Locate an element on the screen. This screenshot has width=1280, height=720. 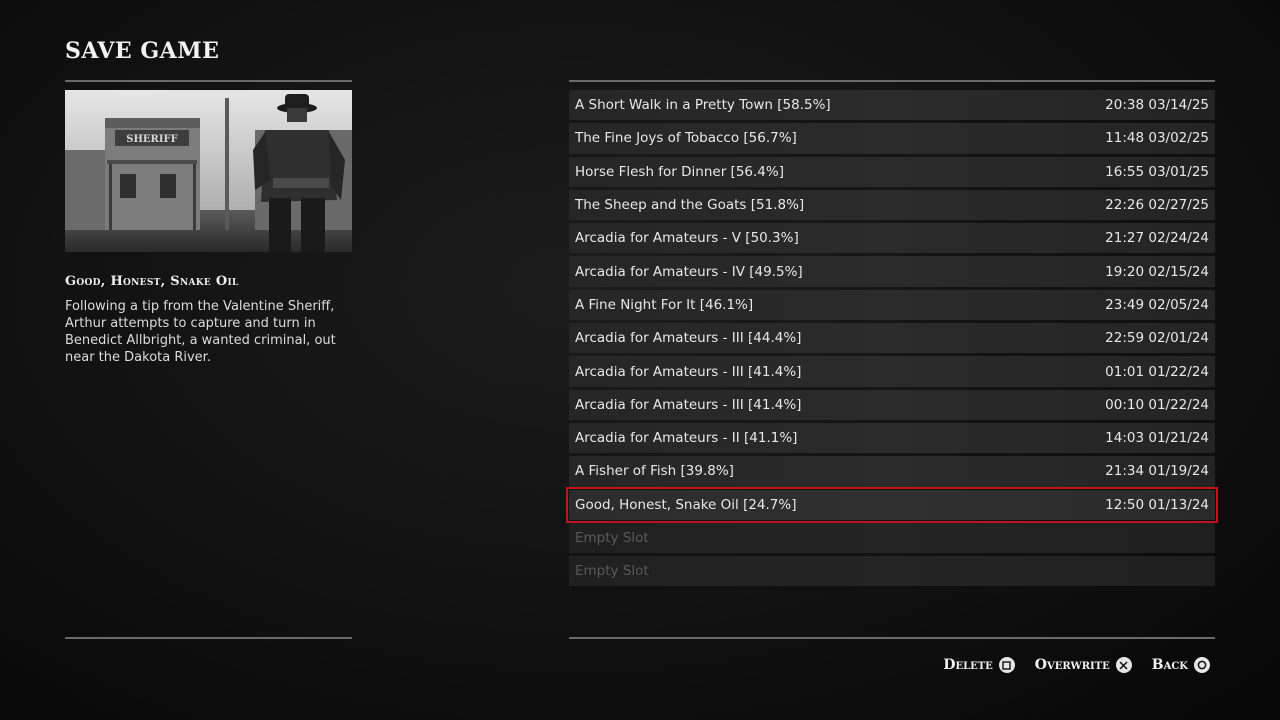
save-slot-name: A Fisher of Fish [39.8%] is located at coordinates (654, 471).